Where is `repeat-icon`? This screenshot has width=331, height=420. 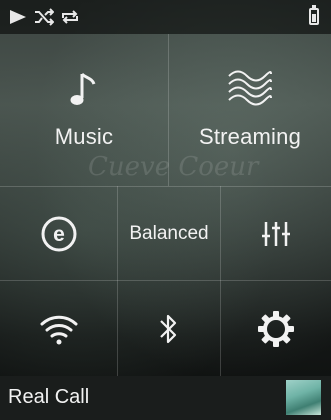
repeat-icon is located at coordinates (70, 17).